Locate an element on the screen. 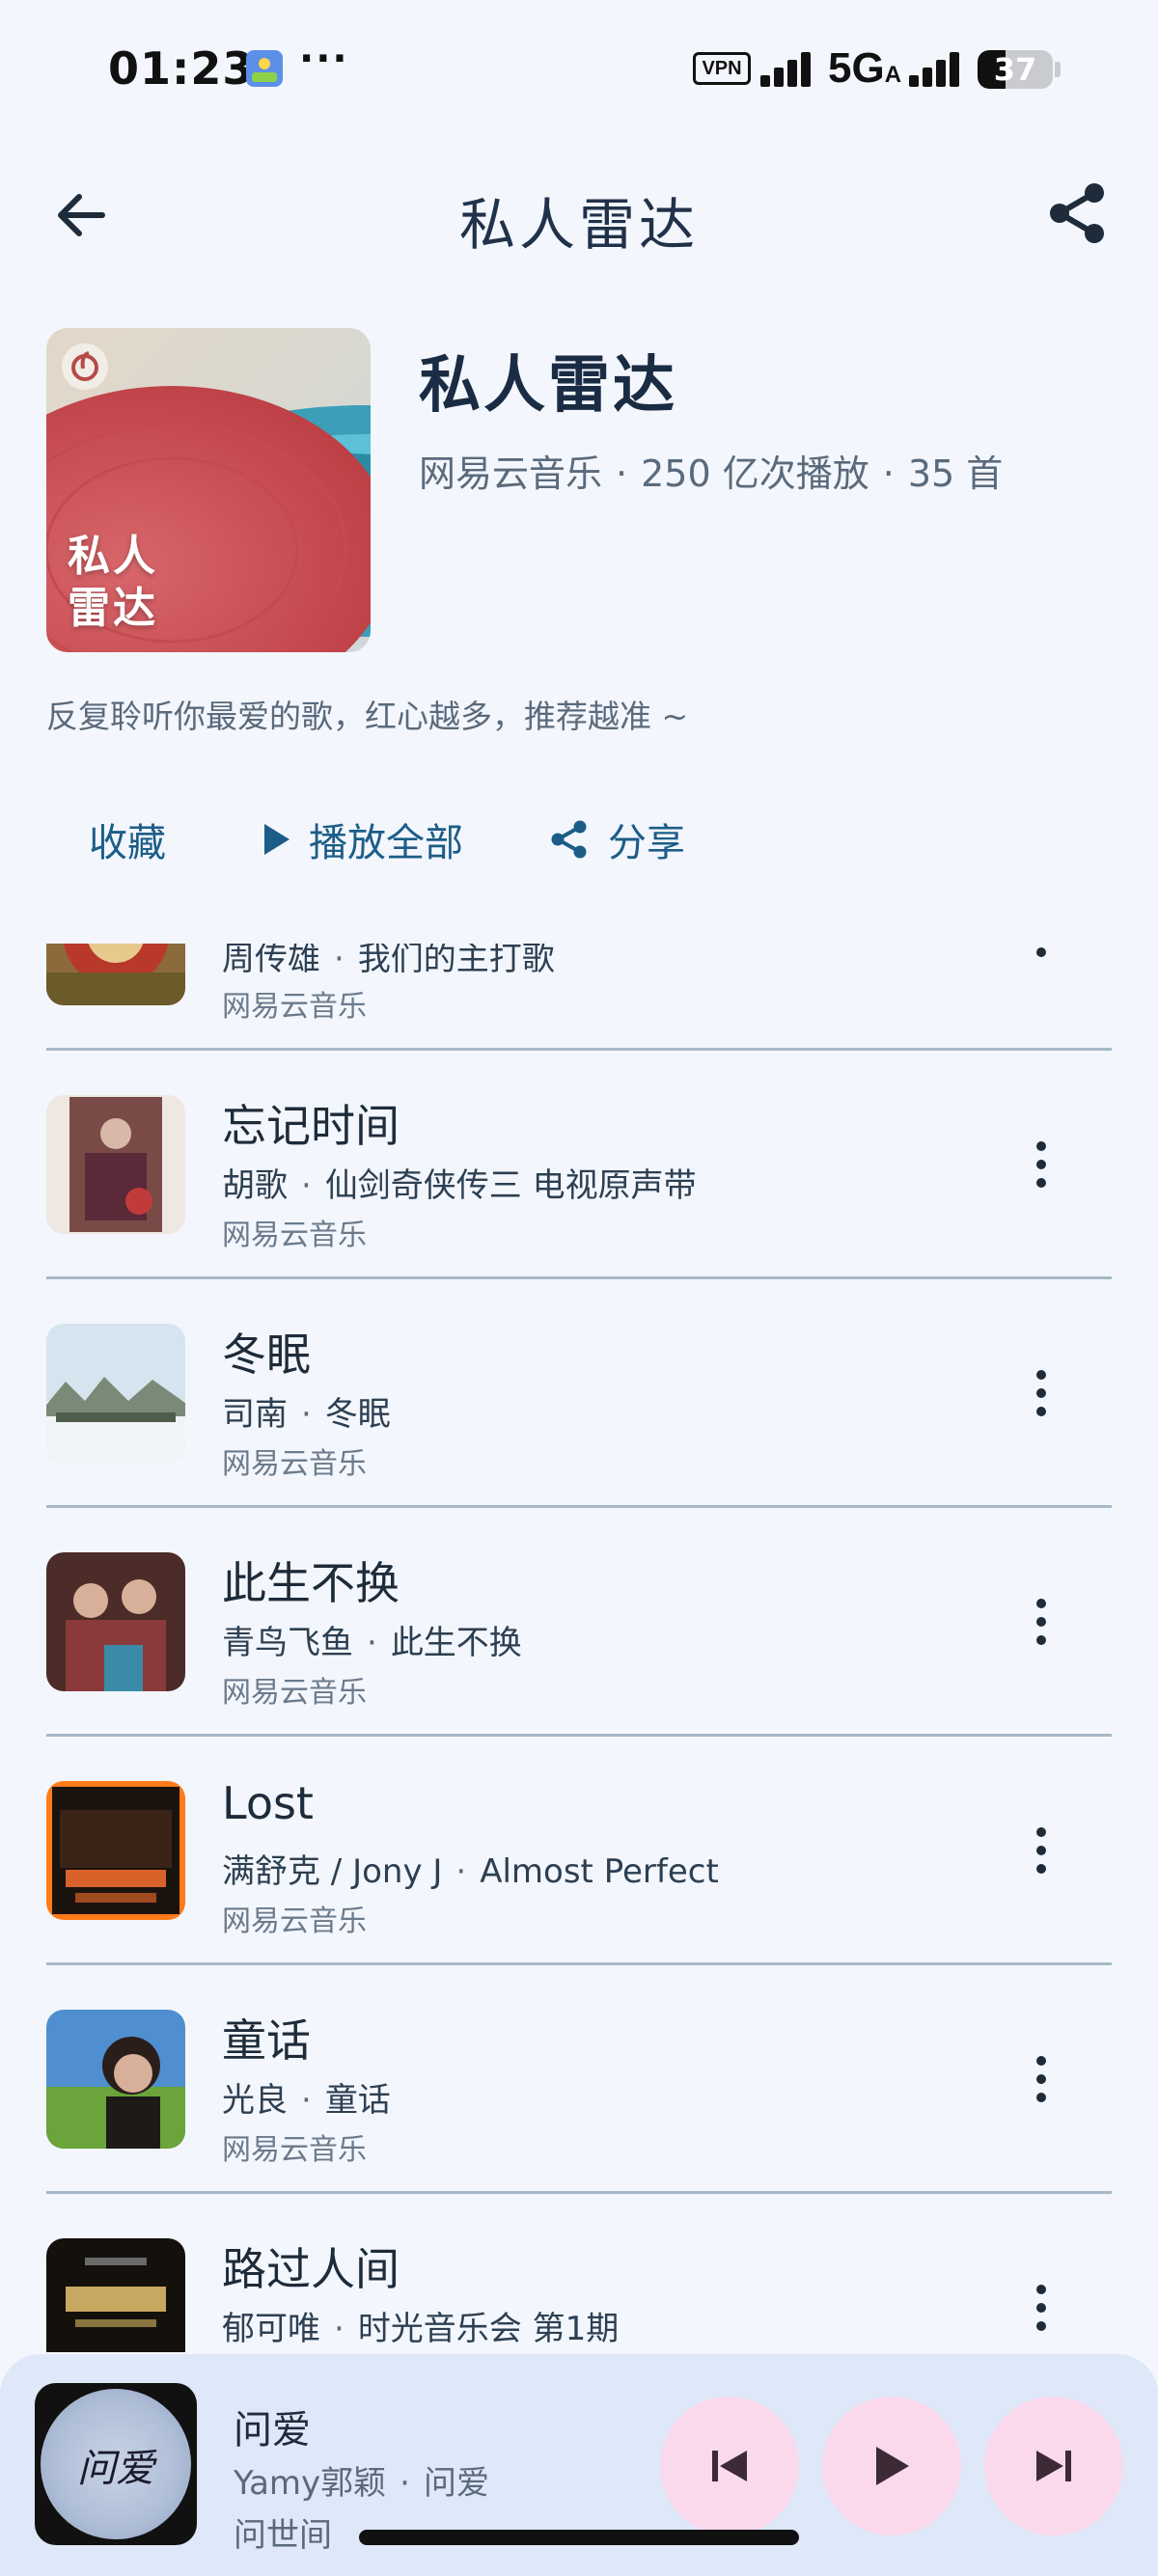  song-album: 童话 is located at coordinates (357, 2100).